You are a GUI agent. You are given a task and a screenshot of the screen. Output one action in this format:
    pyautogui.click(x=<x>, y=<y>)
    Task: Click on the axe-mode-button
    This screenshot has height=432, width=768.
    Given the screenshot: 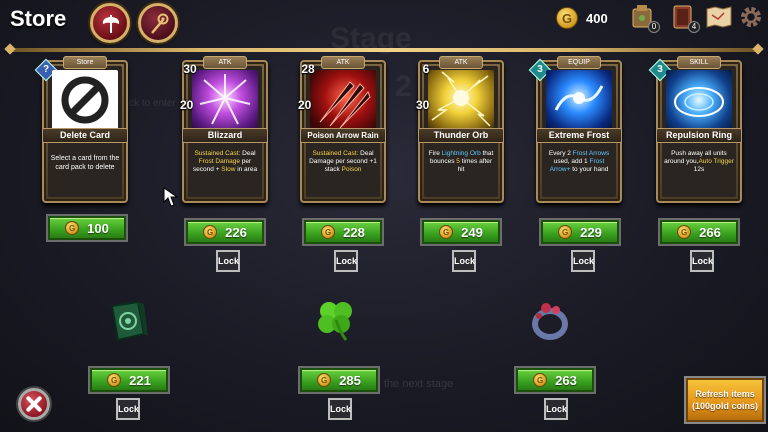 What is the action you would take?
    pyautogui.click(x=110, y=23)
    